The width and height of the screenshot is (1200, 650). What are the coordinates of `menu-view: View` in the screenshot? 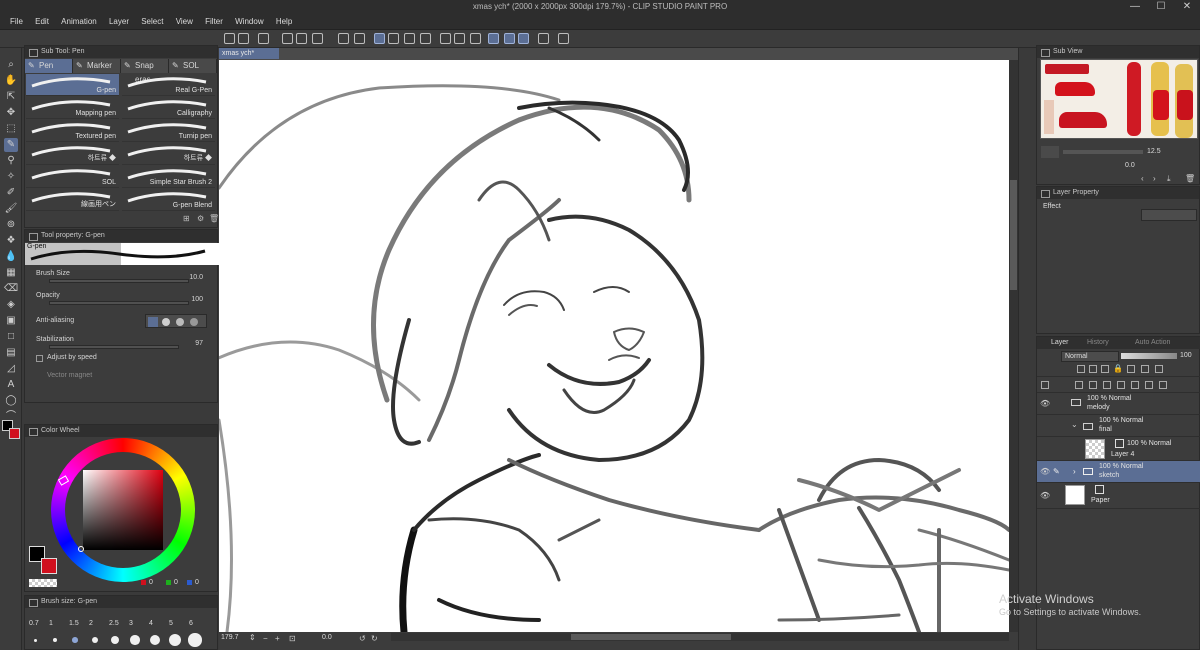 It's located at (184, 22).